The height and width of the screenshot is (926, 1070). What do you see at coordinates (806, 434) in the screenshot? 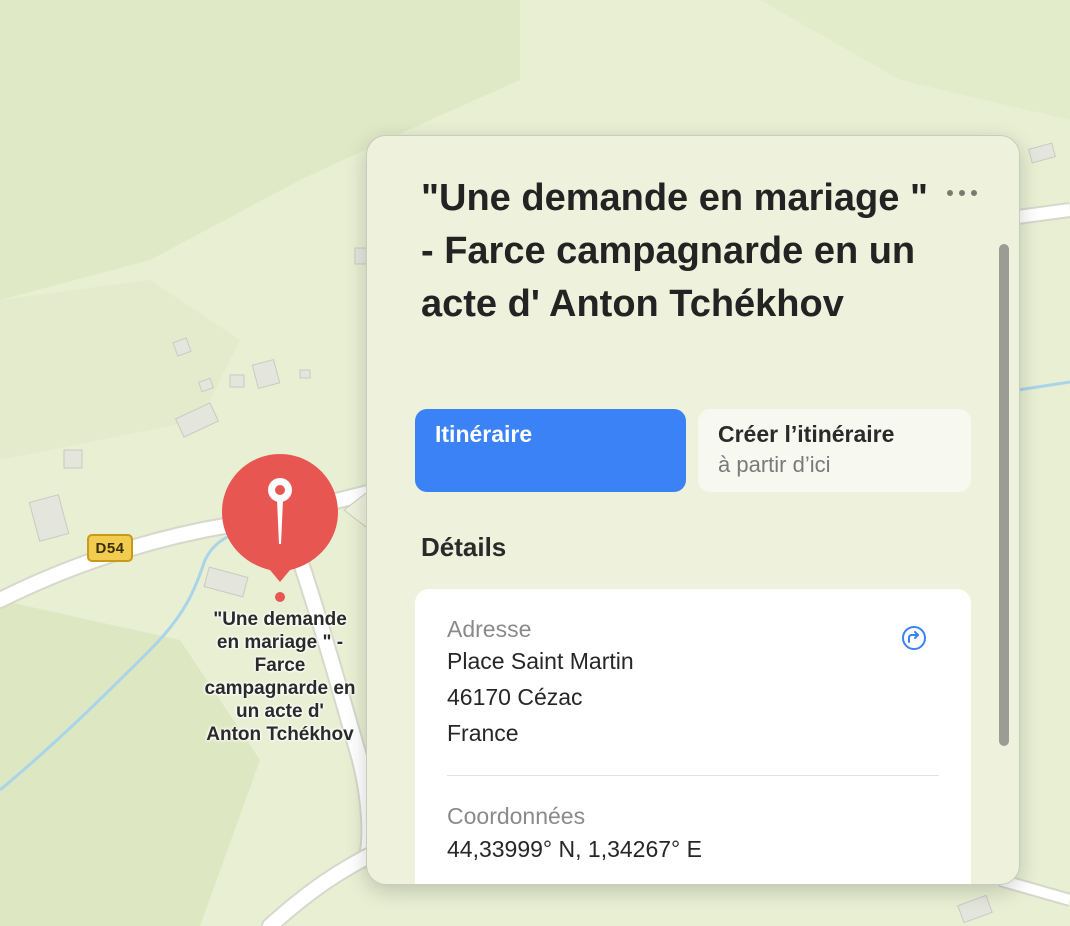
I see `create-route-label: Créer l’itinéraire` at bounding box center [806, 434].